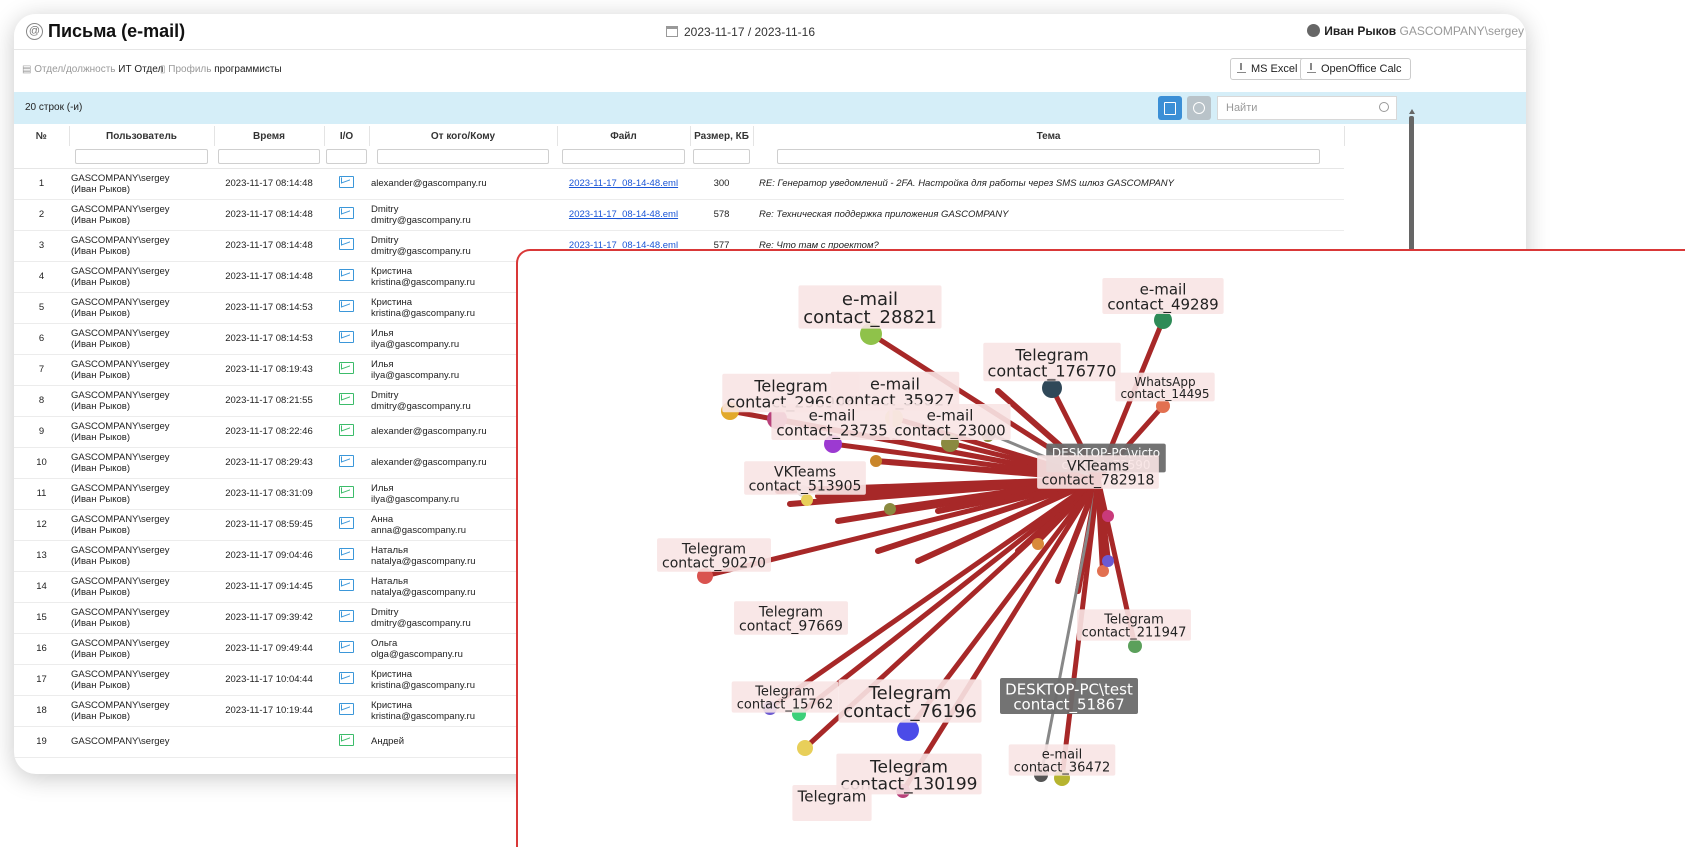 Image resolution: width=1685 pixels, height=847 pixels. What do you see at coordinates (1274, 69) in the screenshot?
I see `excel-label: MS Excel` at bounding box center [1274, 69].